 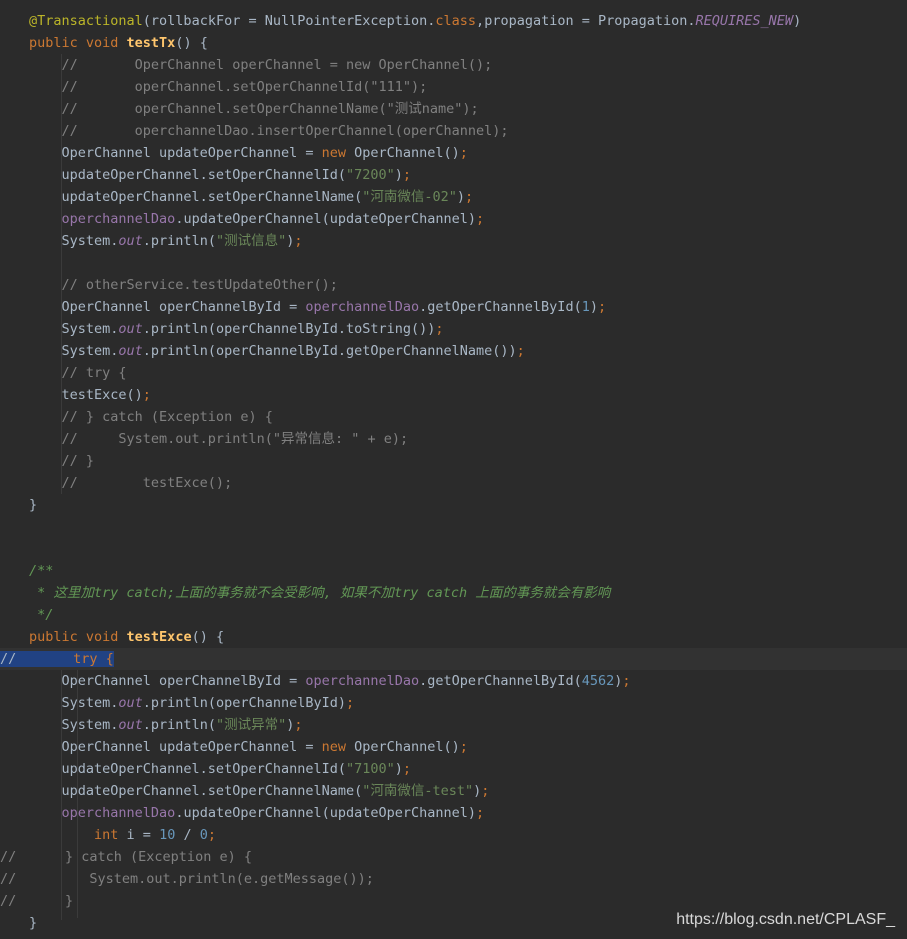 What do you see at coordinates (289, 21) in the screenshot?
I see `code-token: (rollbackFor = NullPointerException.` at bounding box center [289, 21].